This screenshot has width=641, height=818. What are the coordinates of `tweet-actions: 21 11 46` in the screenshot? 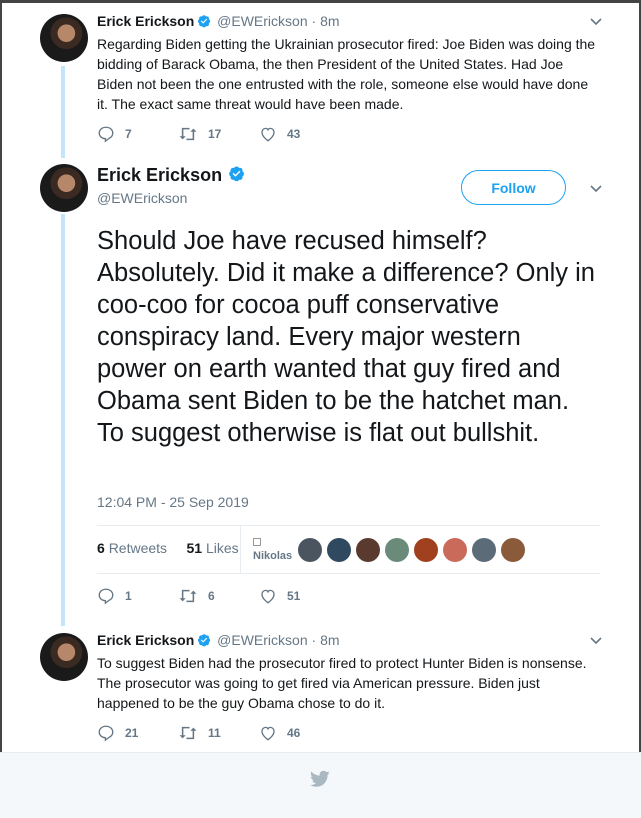 It's located at (218, 733).